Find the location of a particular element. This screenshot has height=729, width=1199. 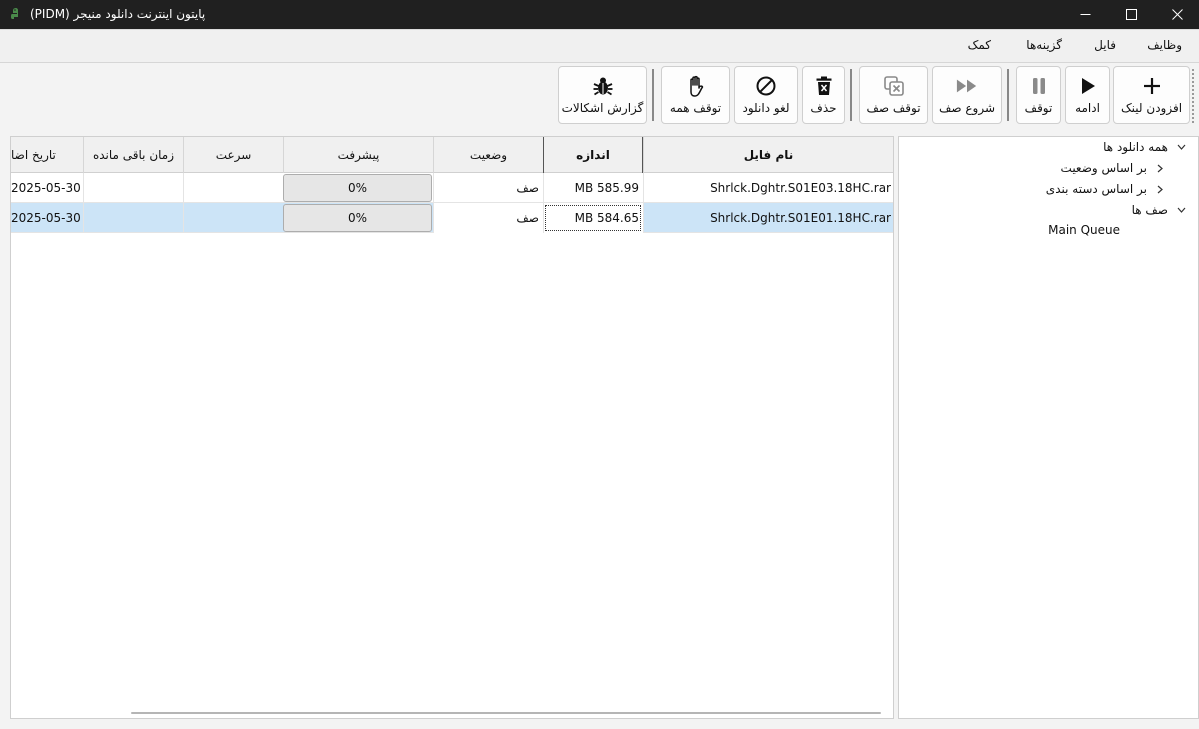

status-bar is located at coordinates (599, 724).